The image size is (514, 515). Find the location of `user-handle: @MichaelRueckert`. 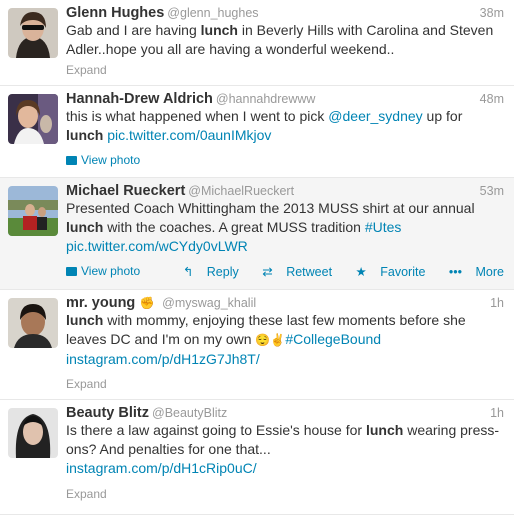

user-handle: @MichaelRueckert is located at coordinates (241, 191).